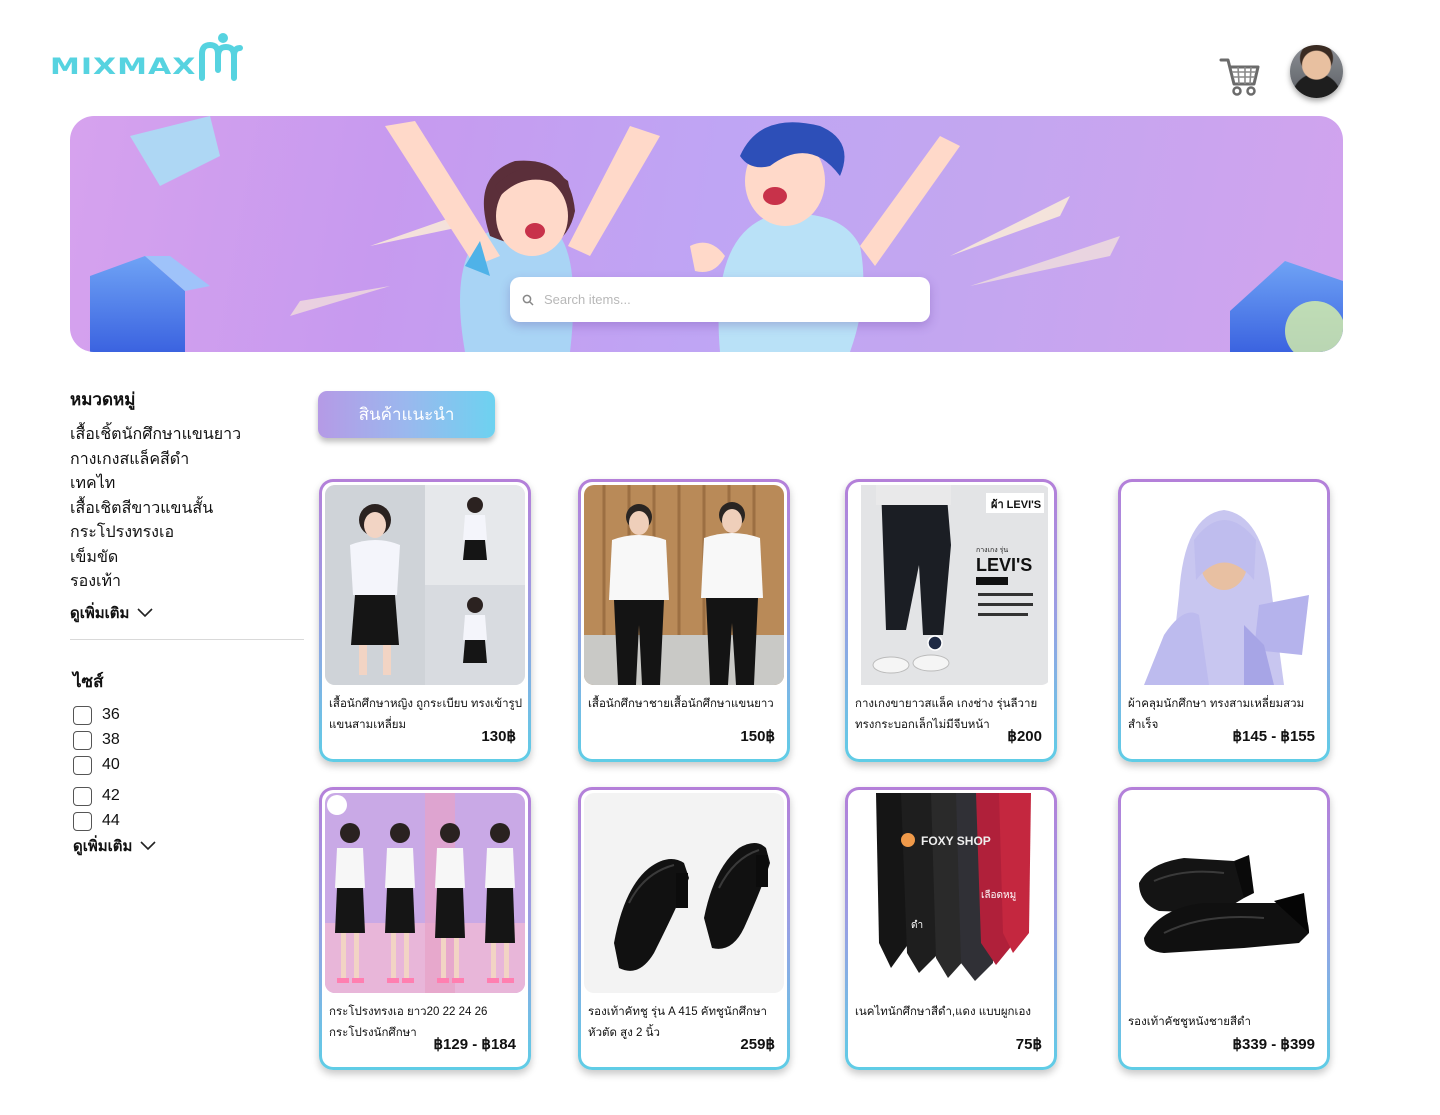 This screenshot has height=1115, width=1440. What do you see at coordinates (1028, 1044) in the screenshot?
I see `product-price: 75฿` at bounding box center [1028, 1044].